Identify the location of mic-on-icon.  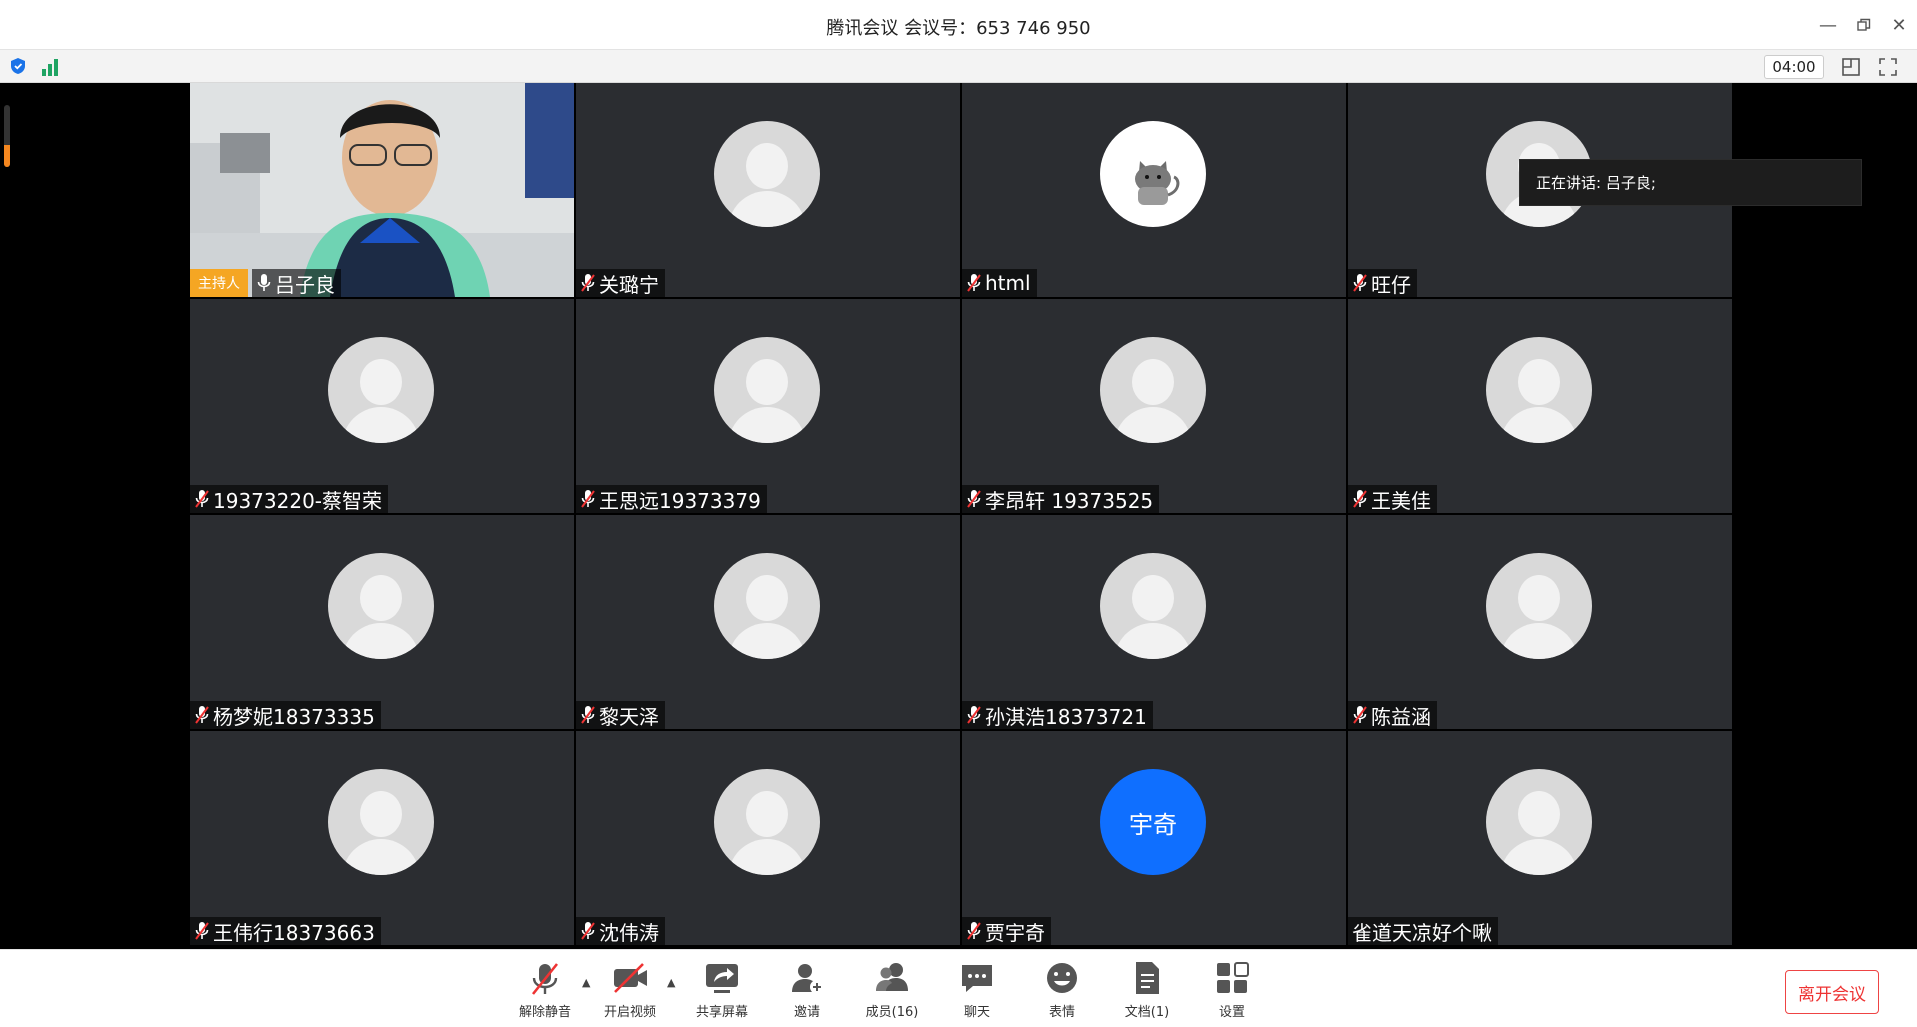
(264, 282).